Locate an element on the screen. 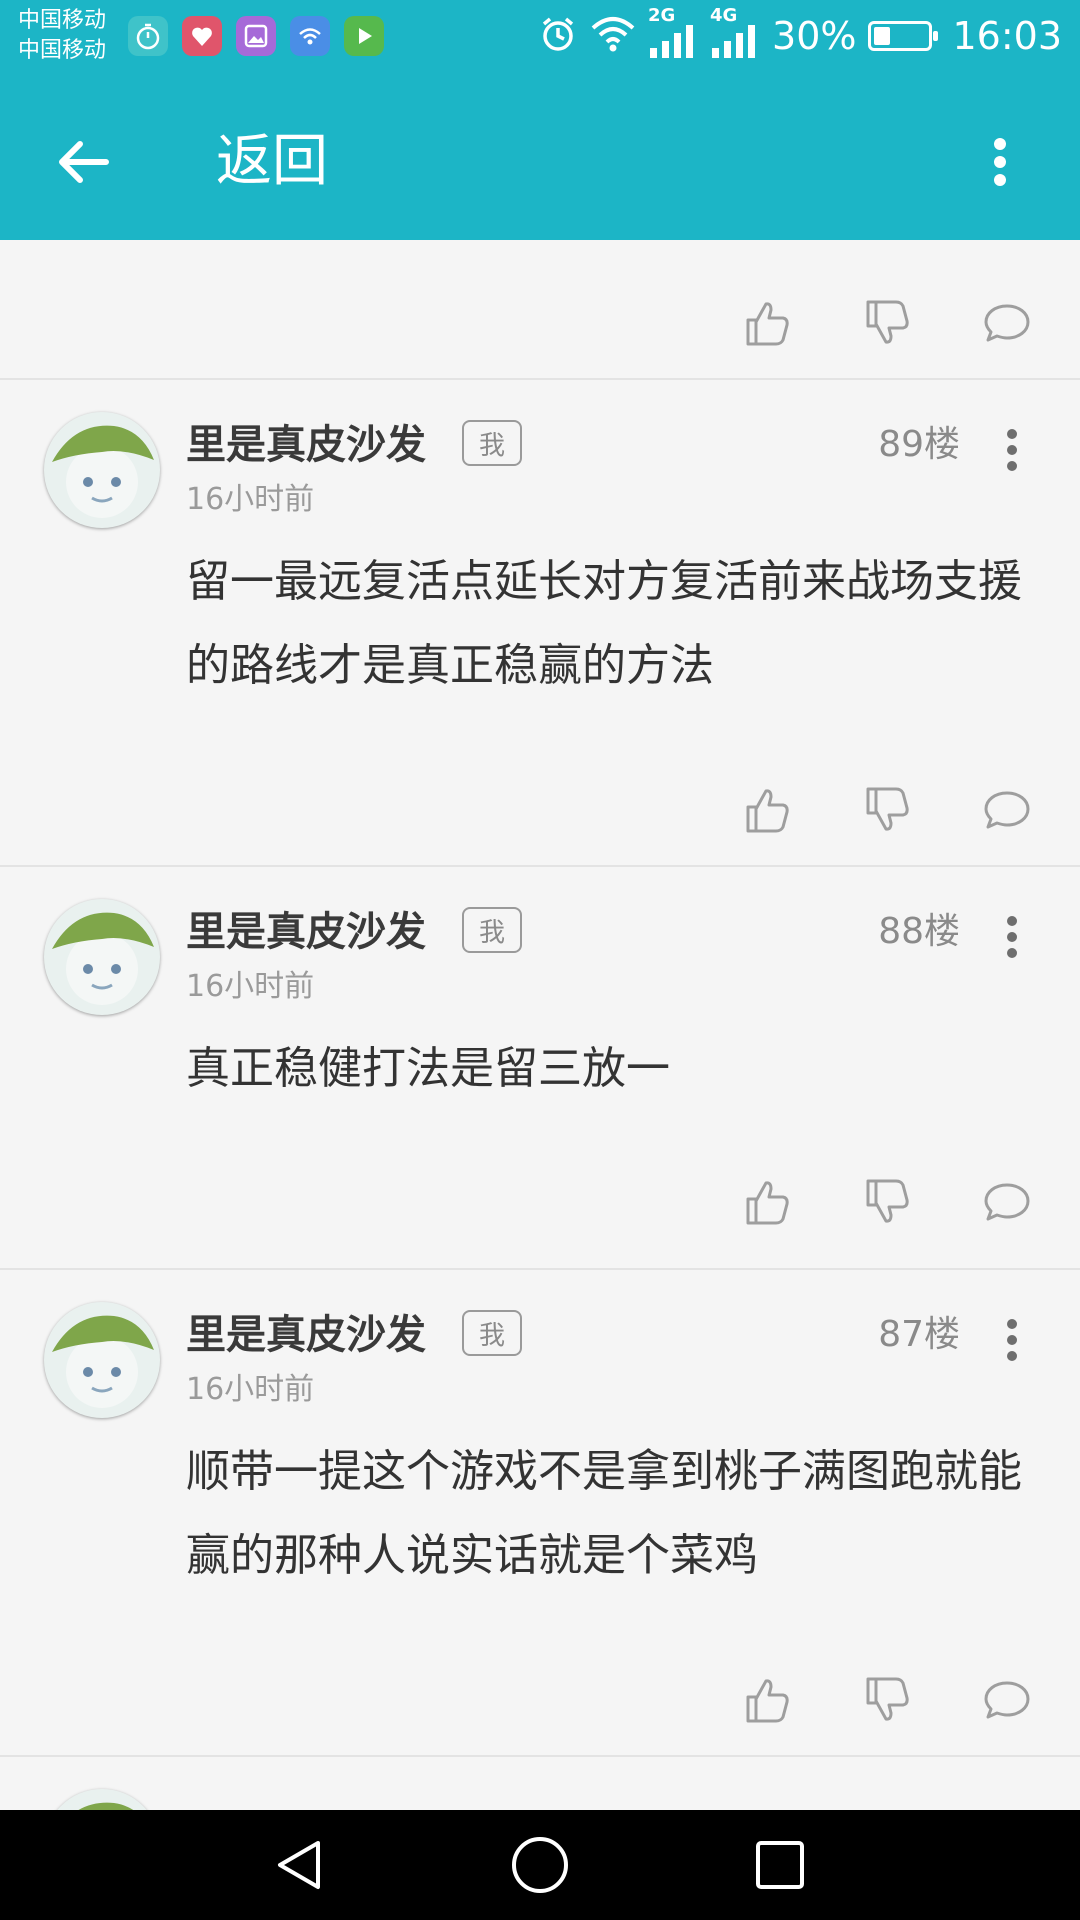  system-indicators: 2G 4G 30% 16:03 is located at coordinates (800, 34).